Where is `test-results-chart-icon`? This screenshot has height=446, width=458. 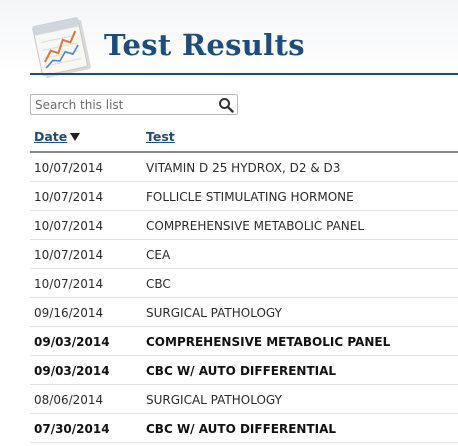 test-results-chart-icon is located at coordinates (61, 47).